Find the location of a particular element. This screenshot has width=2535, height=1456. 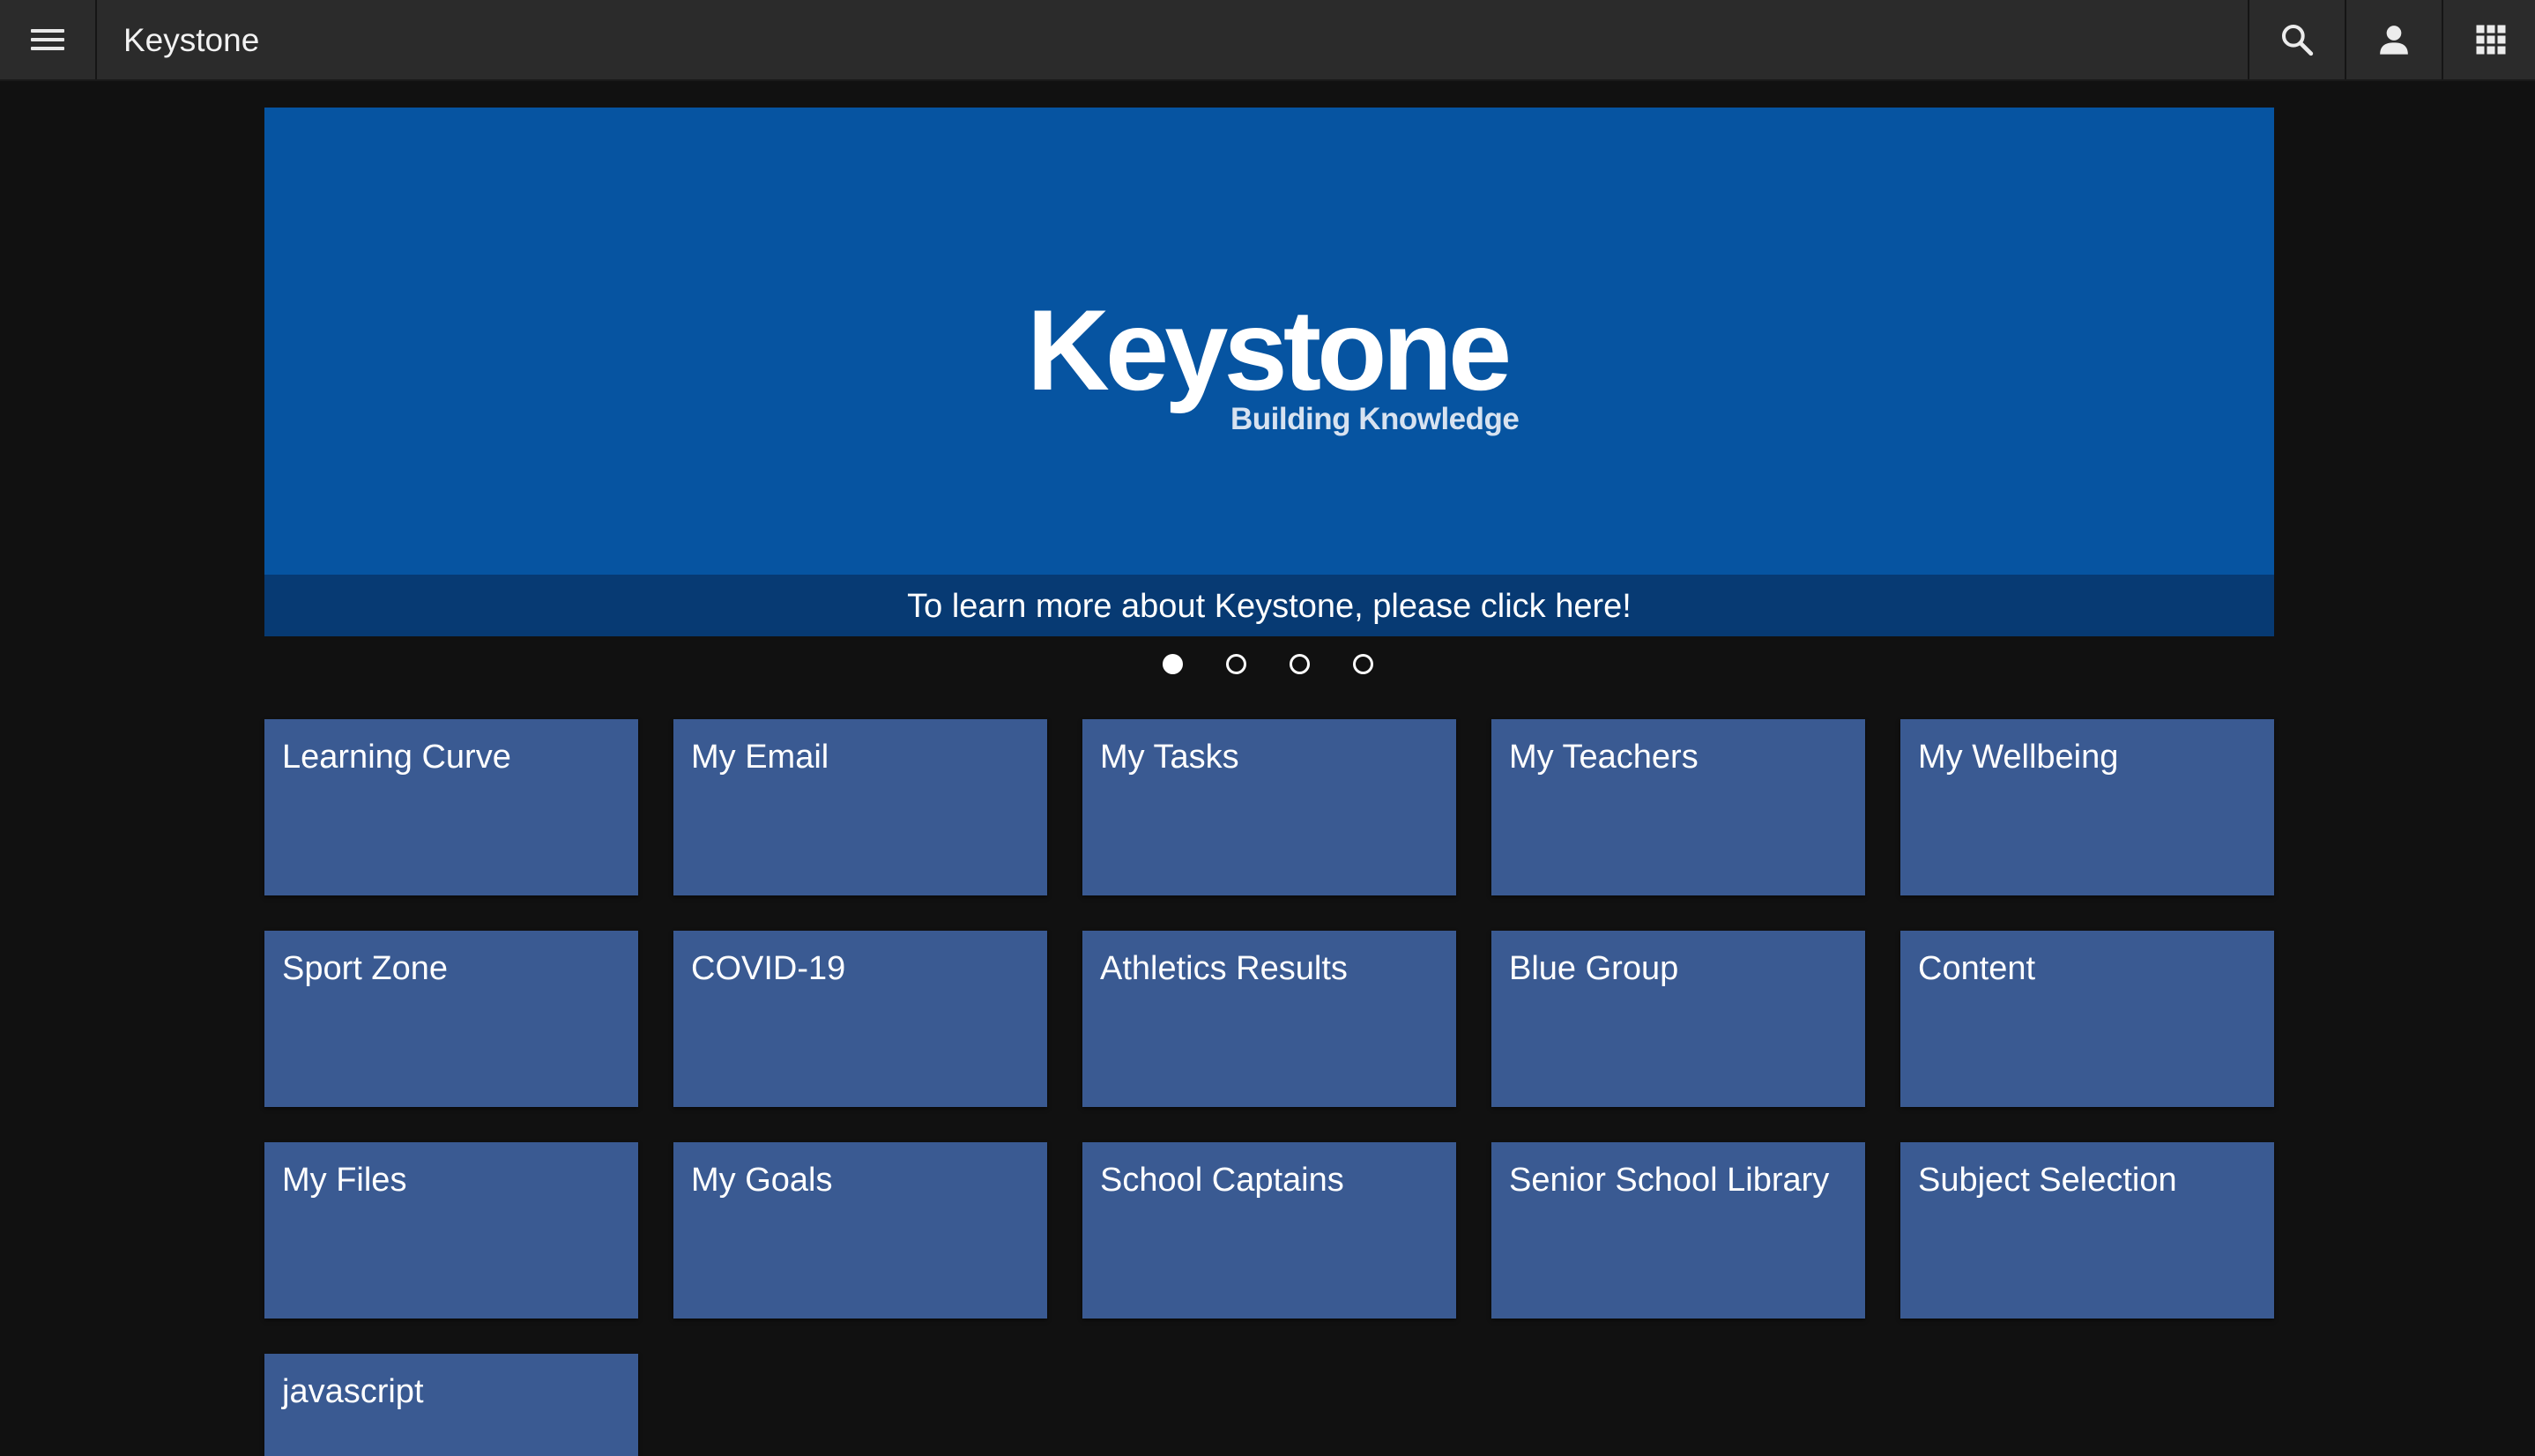

account-button is located at coordinates (2393, 39).